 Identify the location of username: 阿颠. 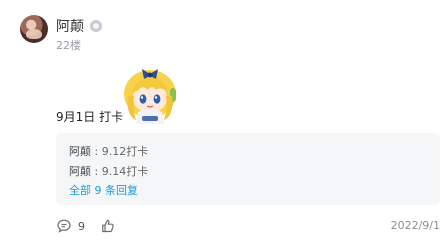
(70, 26).